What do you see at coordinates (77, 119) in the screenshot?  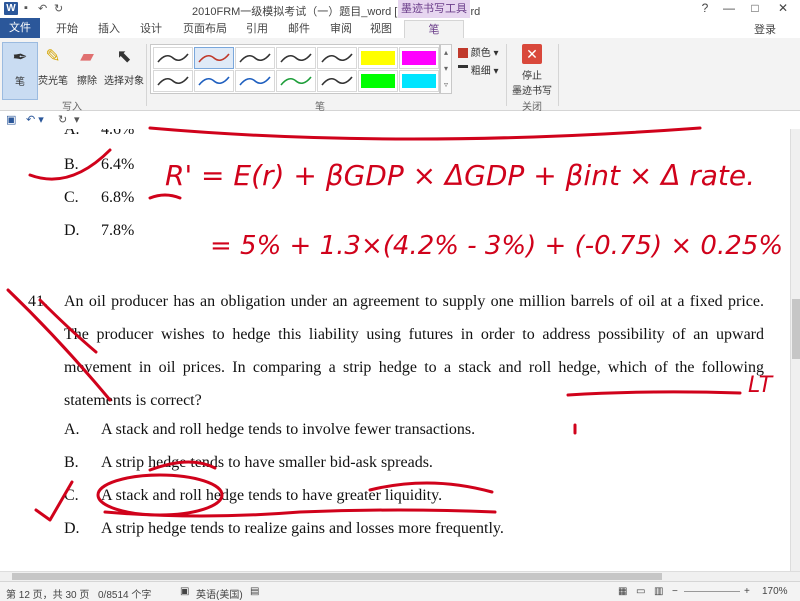 I see `customize-toolbar-icon: ▾` at bounding box center [77, 119].